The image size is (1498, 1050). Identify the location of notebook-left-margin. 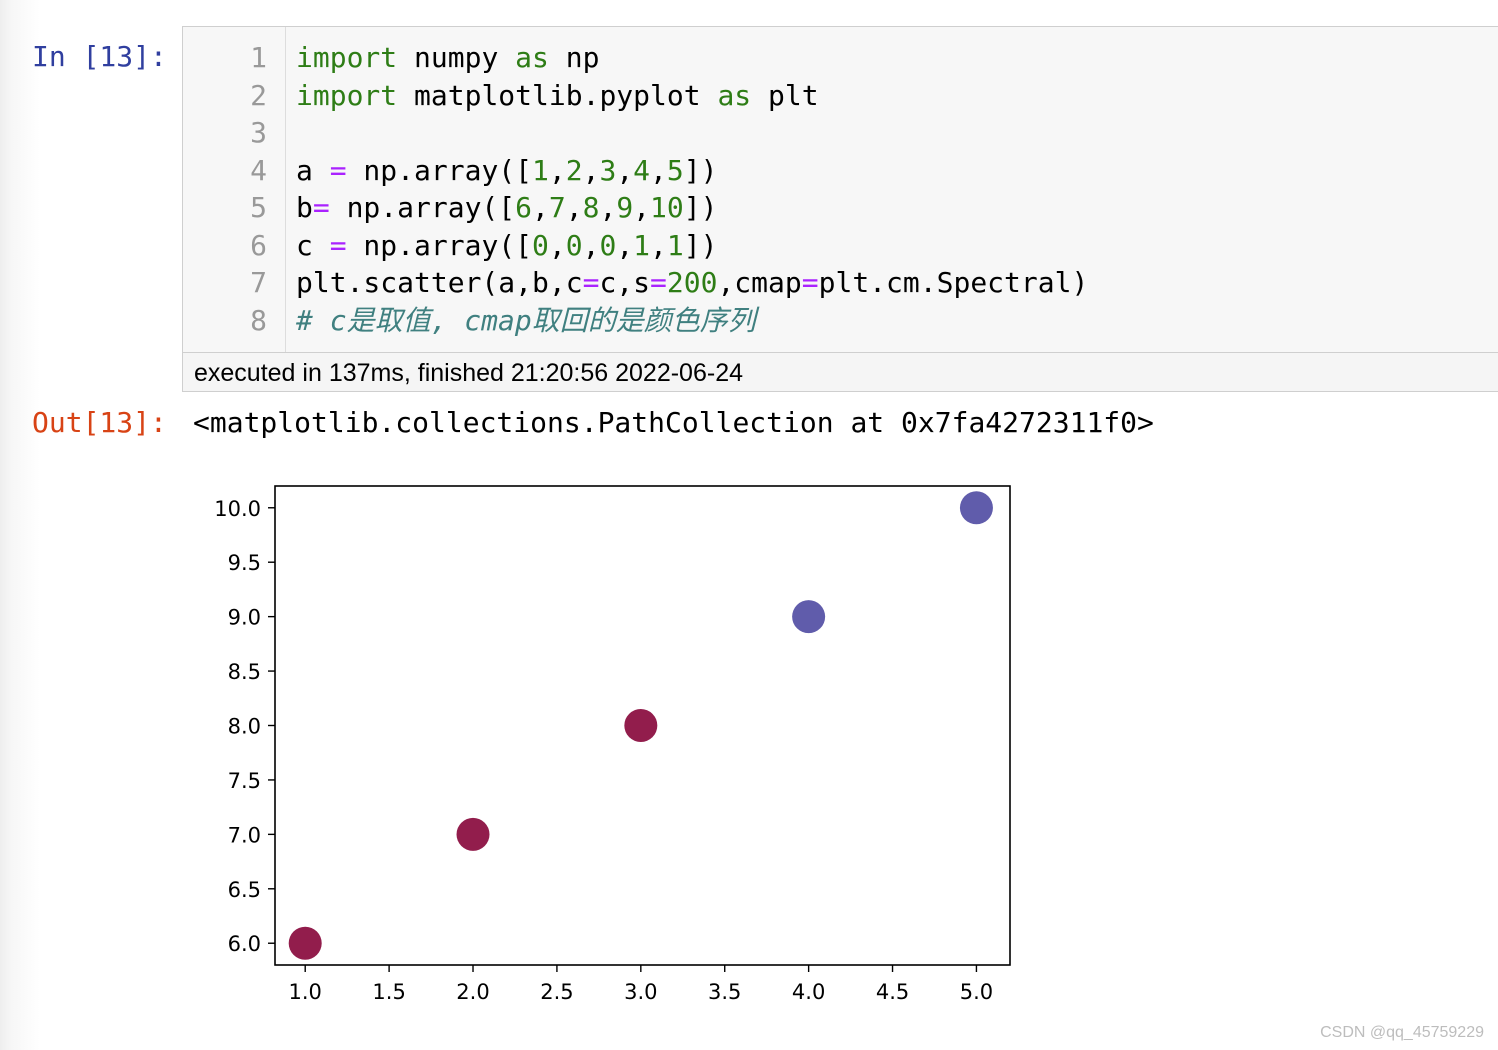
(91, 525).